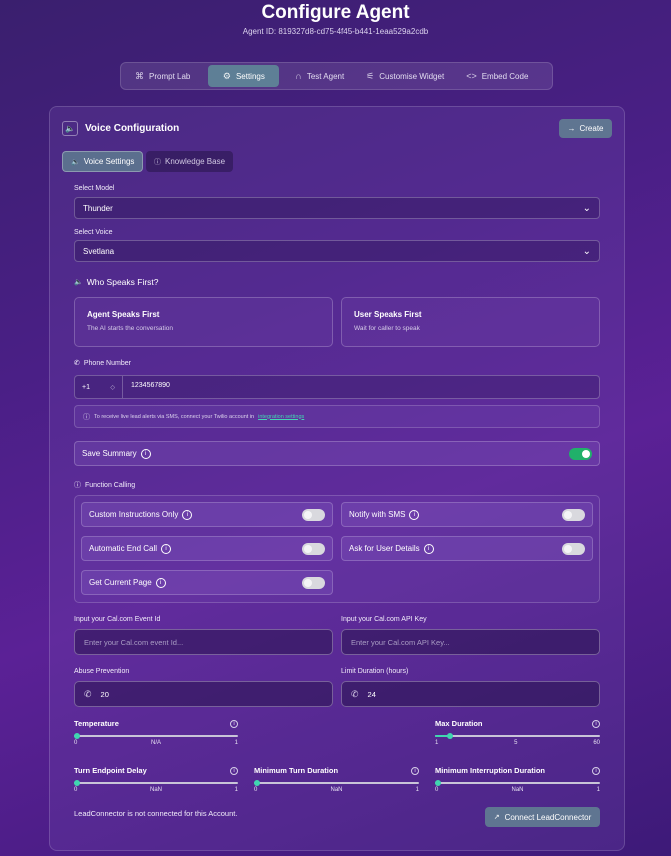 This screenshot has width=671, height=856. I want to click on turn-endpoint-thumb, so click(77, 783).